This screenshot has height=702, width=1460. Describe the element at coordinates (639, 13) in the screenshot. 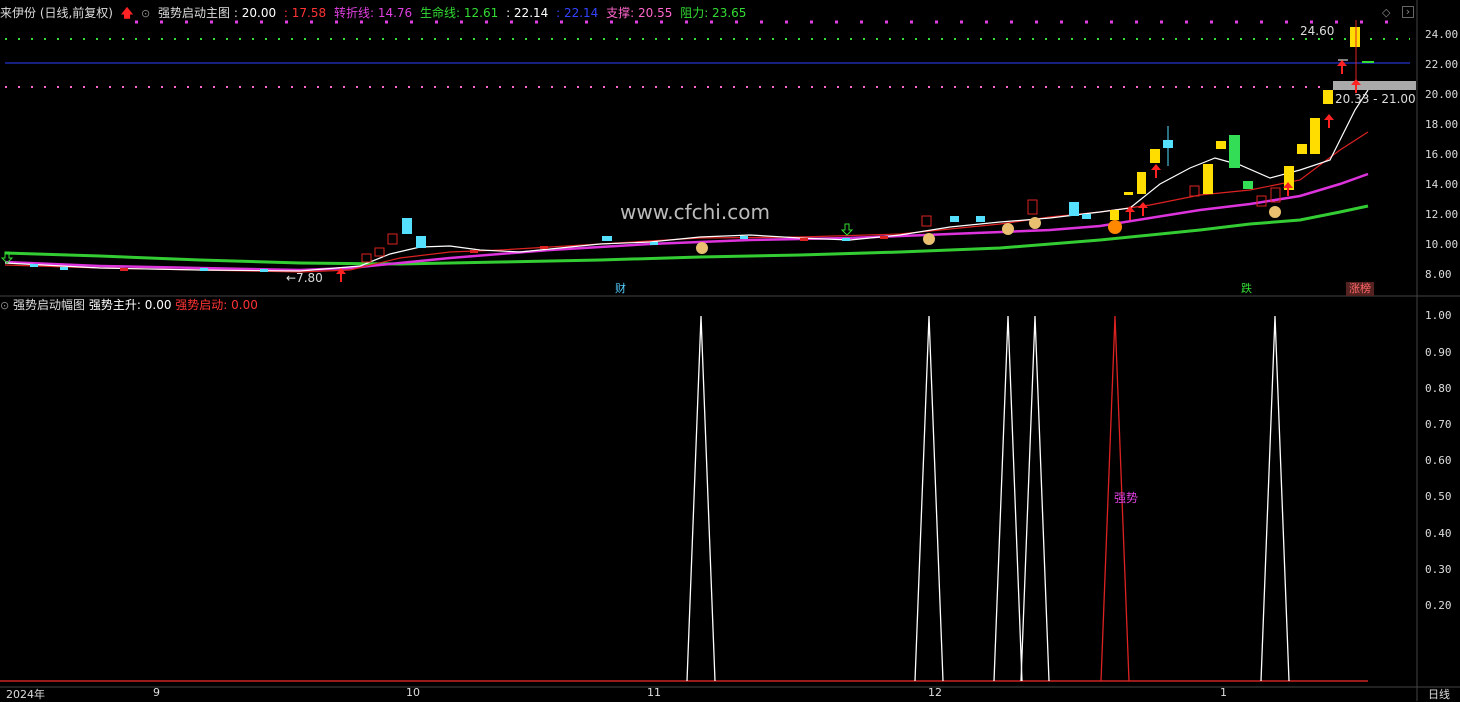

I see `support-label: 支撑: 20.55` at that location.